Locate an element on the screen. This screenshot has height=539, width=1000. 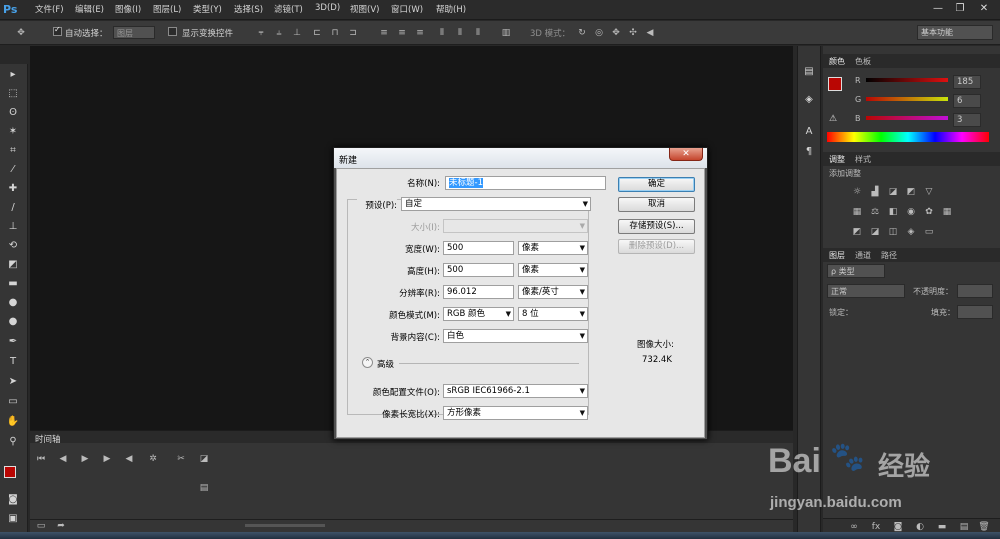
paragraph-icon: ¶ is located at coordinates (809, 152).